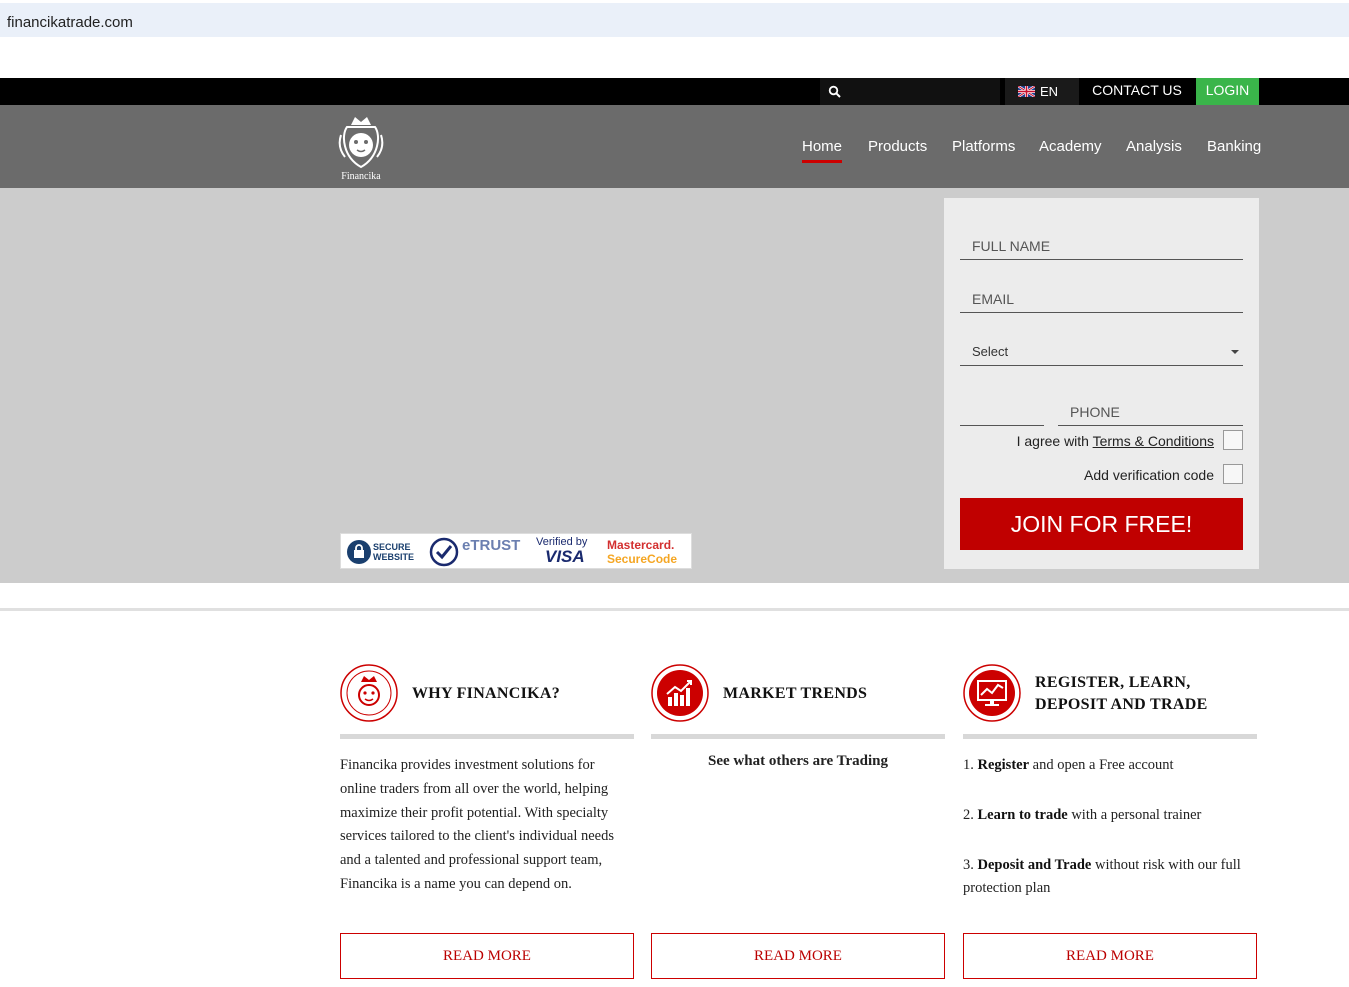 This screenshot has width=1349, height=987. What do you see at coordinates (1233, 440) in the screenshot?
I see `terms-checkbox` at bounding box center [1233, 440].